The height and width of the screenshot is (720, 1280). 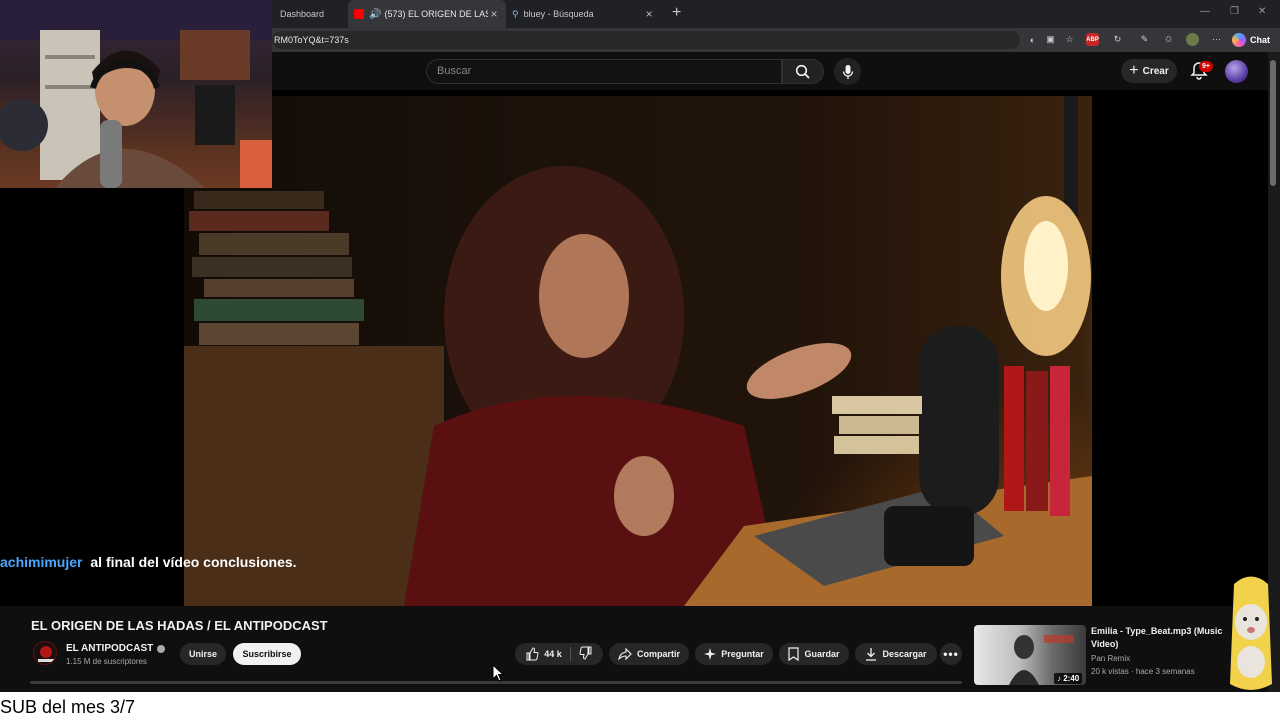 What do you see at coordinates (646, 40) in the screenshot?
I see `url-field: RM0ToYQ&t=737s` at bounding box center [646, 40].